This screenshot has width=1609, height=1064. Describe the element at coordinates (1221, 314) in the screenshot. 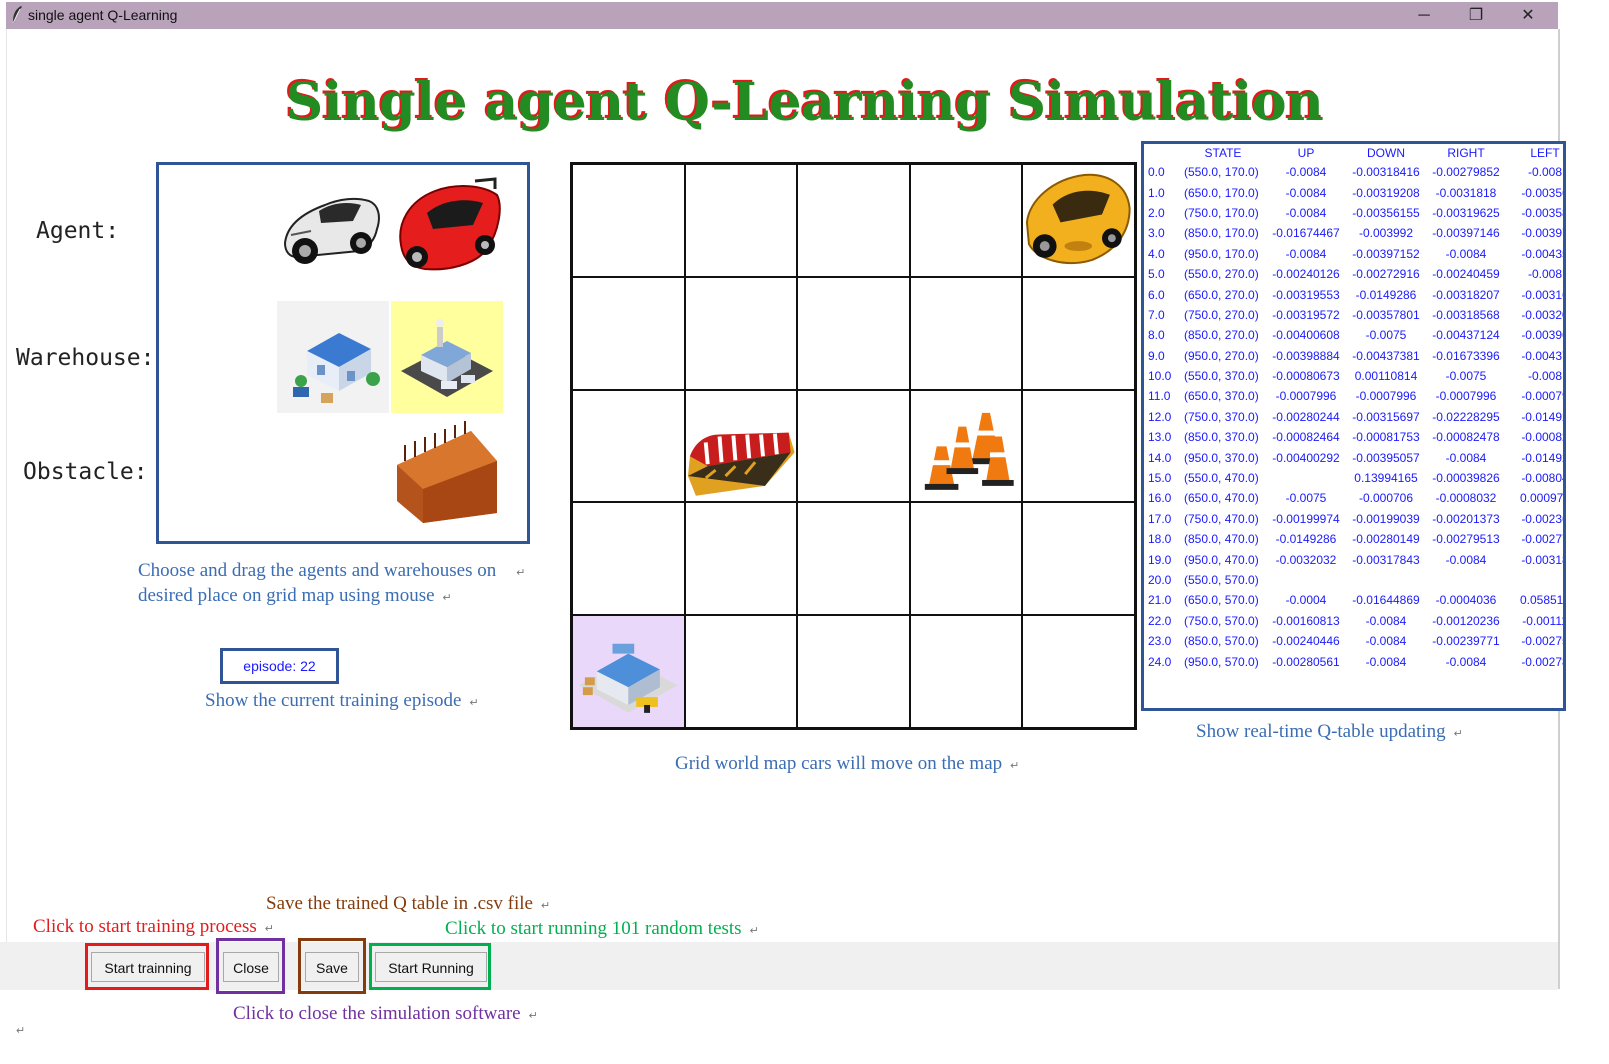

I see `q-table-state-cell: (750.0, 270.0)` at that location.